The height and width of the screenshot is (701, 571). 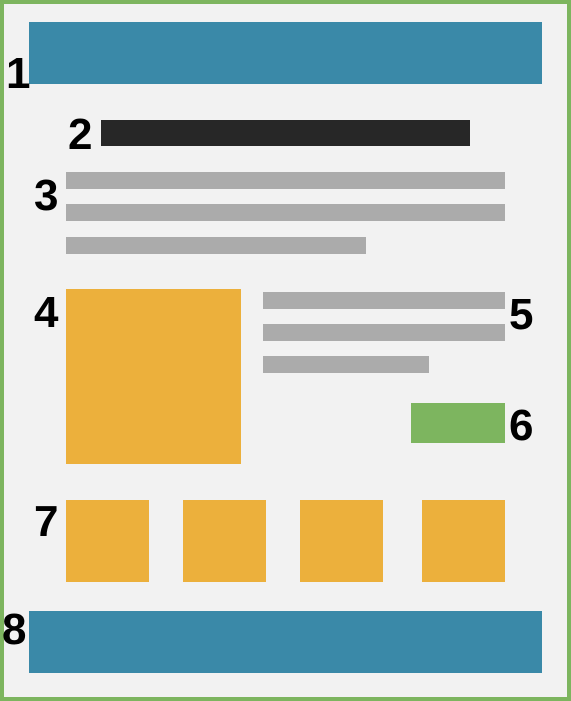 I want to click on label-footer: 8, so click(x=14, y=629).